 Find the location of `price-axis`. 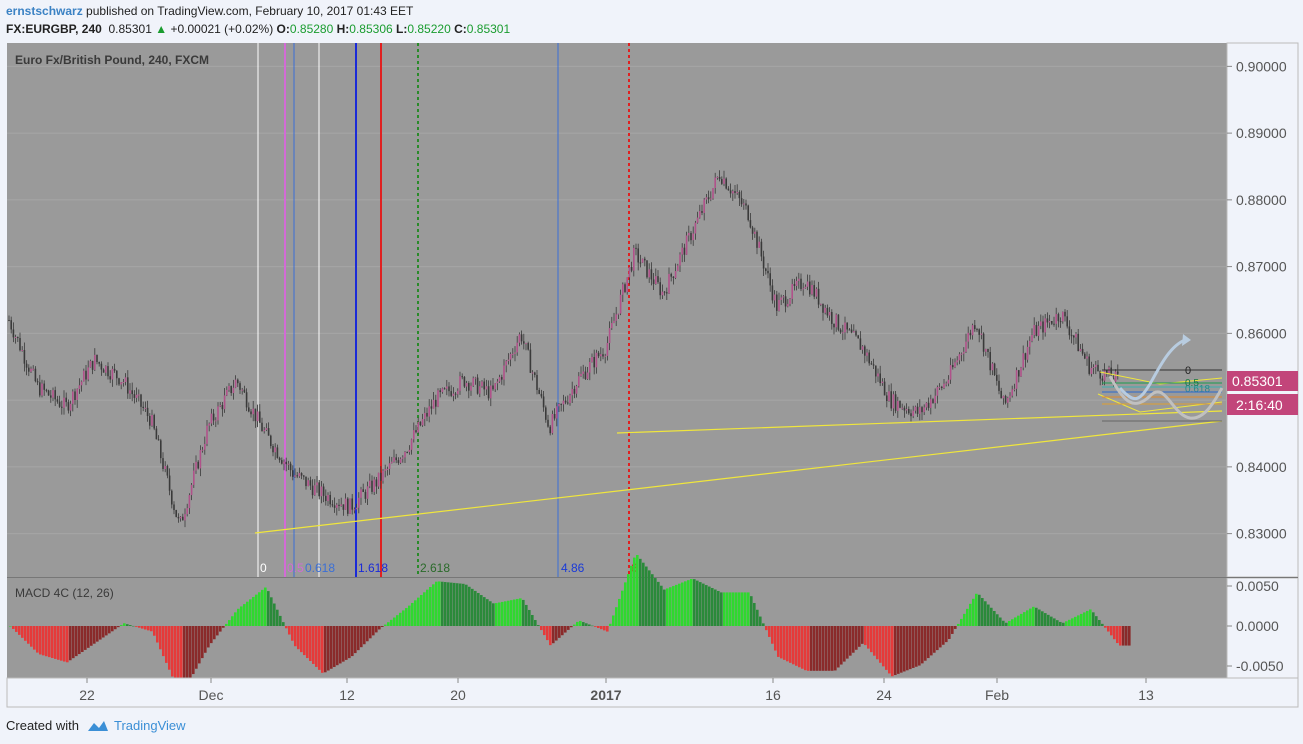

price-axis is located at coordinates (1262, 310).